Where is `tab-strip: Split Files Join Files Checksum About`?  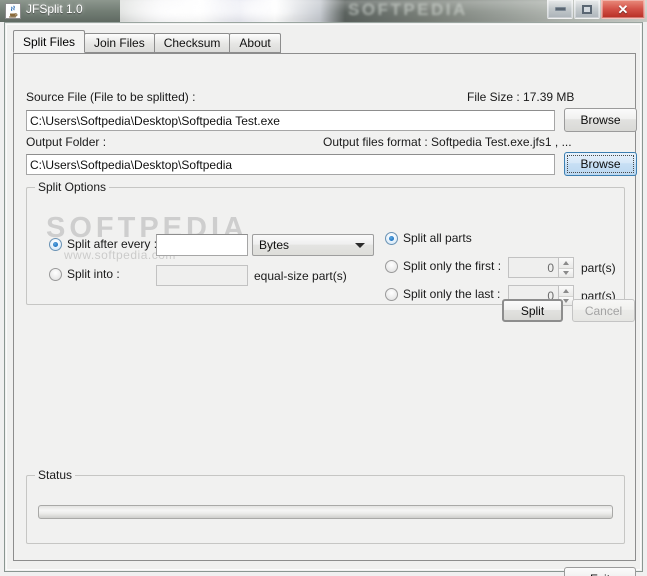
tab-strip: Split Files Join Files Checksum About is located at coordinates (147, 41).